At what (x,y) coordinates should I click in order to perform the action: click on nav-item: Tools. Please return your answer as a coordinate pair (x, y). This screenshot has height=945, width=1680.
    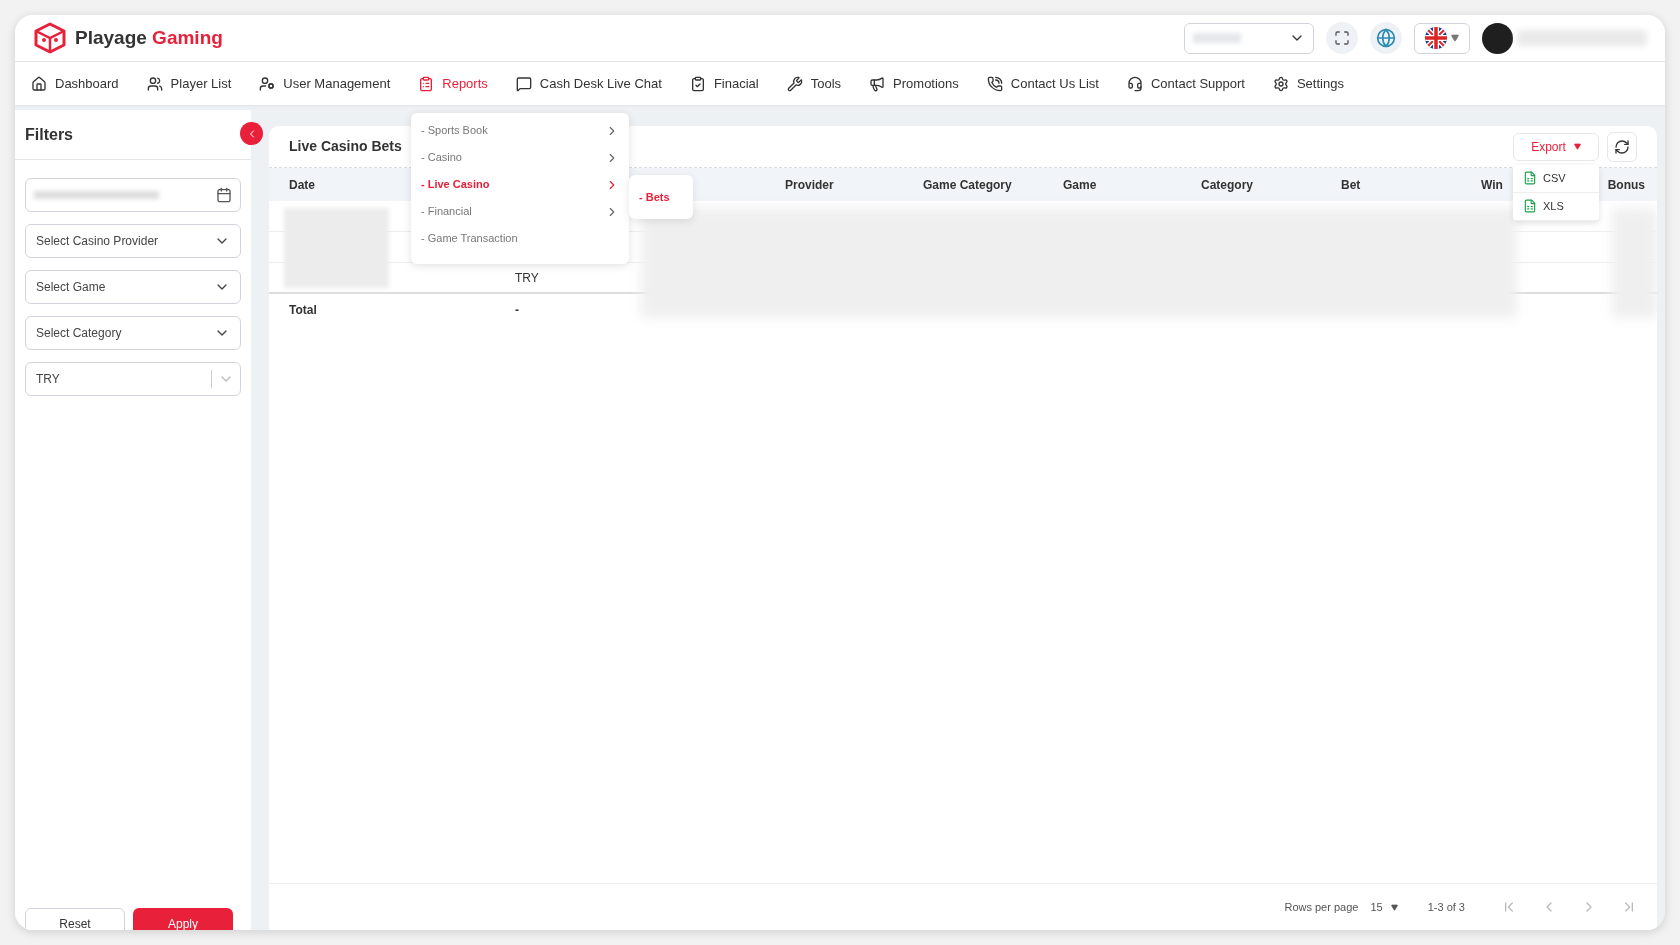
    Looking at the image, I should click on (814, 83).